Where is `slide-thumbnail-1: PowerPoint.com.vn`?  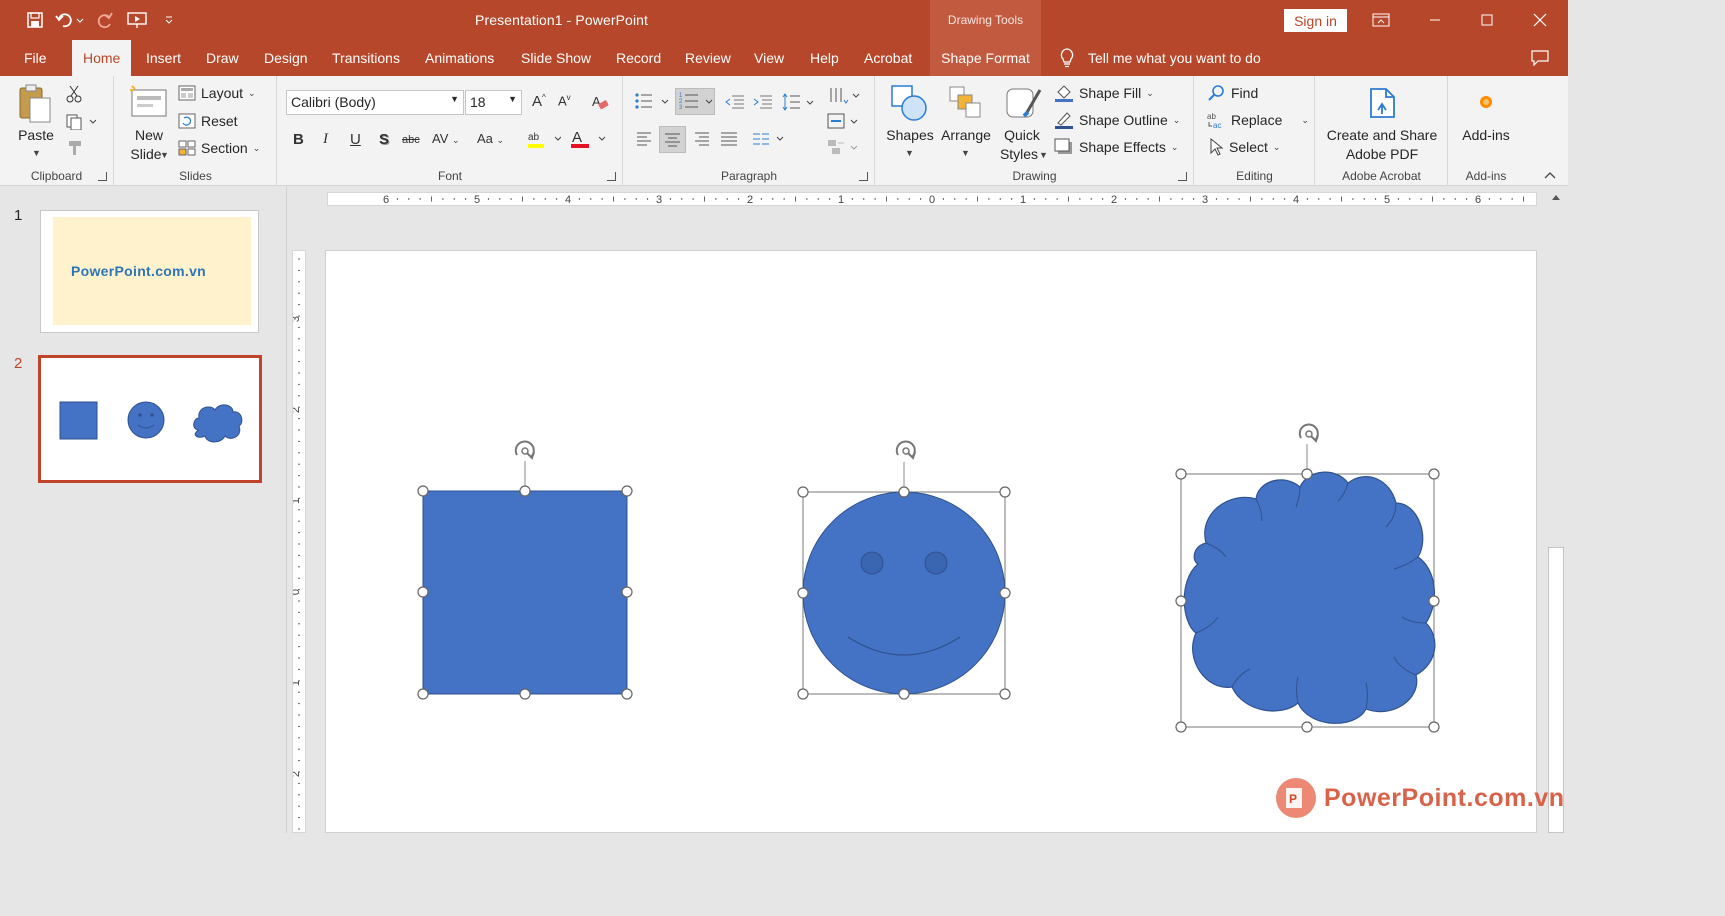 slide-thumbnail-1: PowerPoint.com.vn is located at coordinates (149, 271).